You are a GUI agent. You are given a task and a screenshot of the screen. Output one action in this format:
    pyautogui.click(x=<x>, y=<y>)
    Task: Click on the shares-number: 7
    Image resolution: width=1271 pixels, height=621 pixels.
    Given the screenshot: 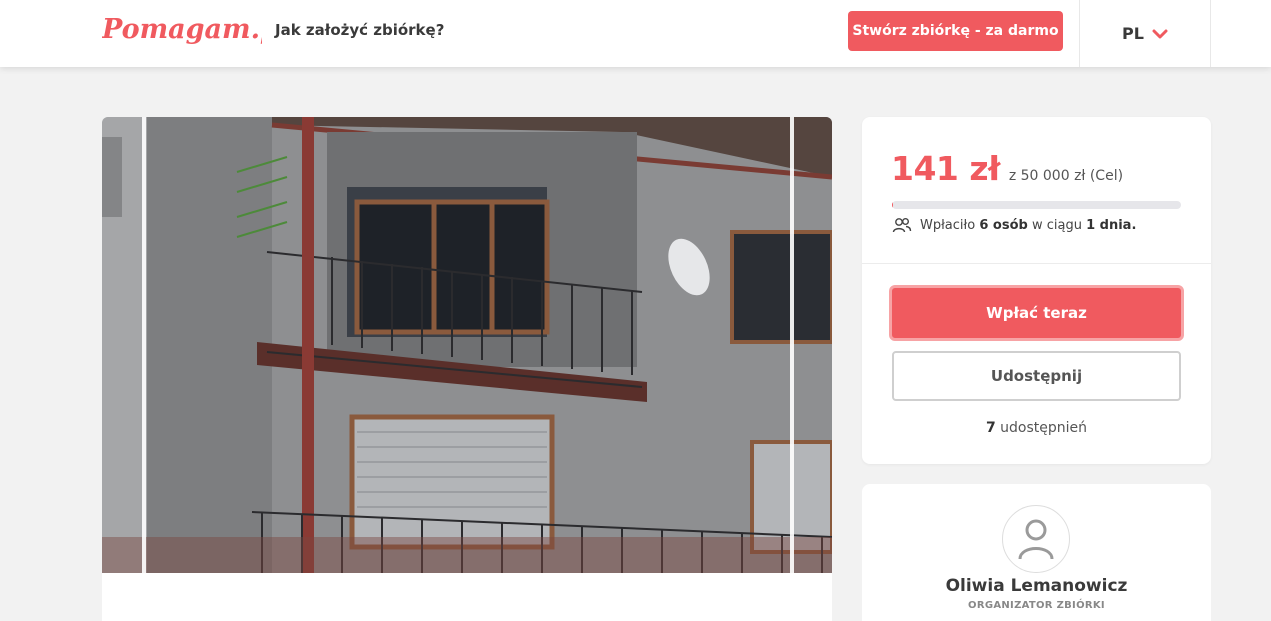 What is the action you would take?
    pyautogui.click(x=990, y=428)
    